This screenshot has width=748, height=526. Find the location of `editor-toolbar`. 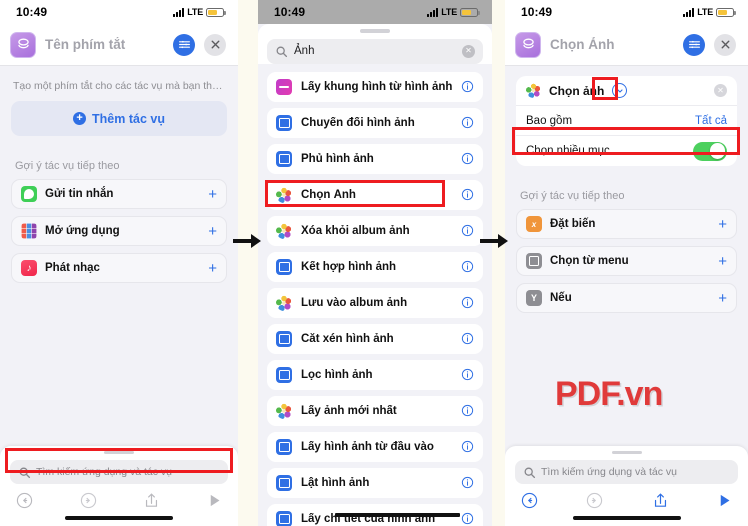

editor-toolbar is located at coordinates (119, 499).